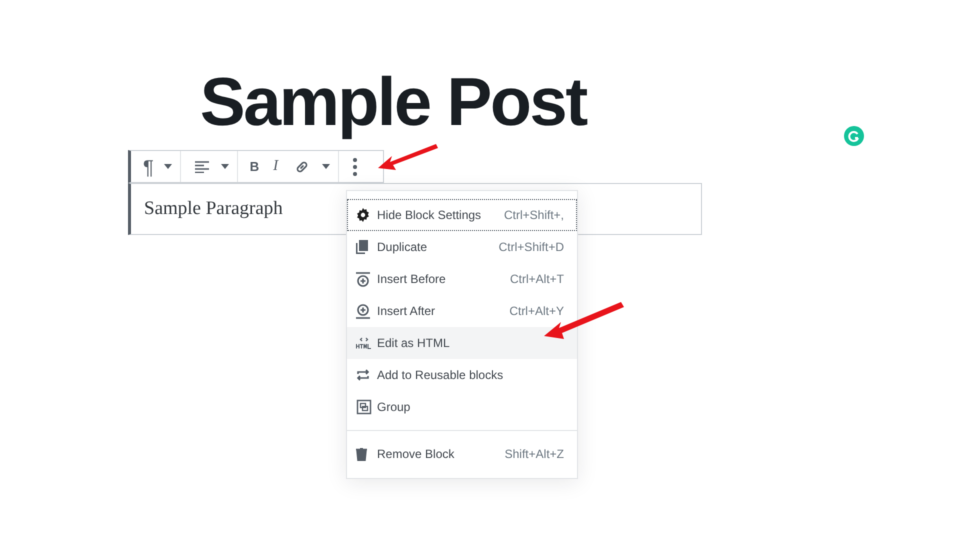  Describe the element at coordinates (148, 166) in the screenshot. I see `paragraph-button: ¶` at that location.